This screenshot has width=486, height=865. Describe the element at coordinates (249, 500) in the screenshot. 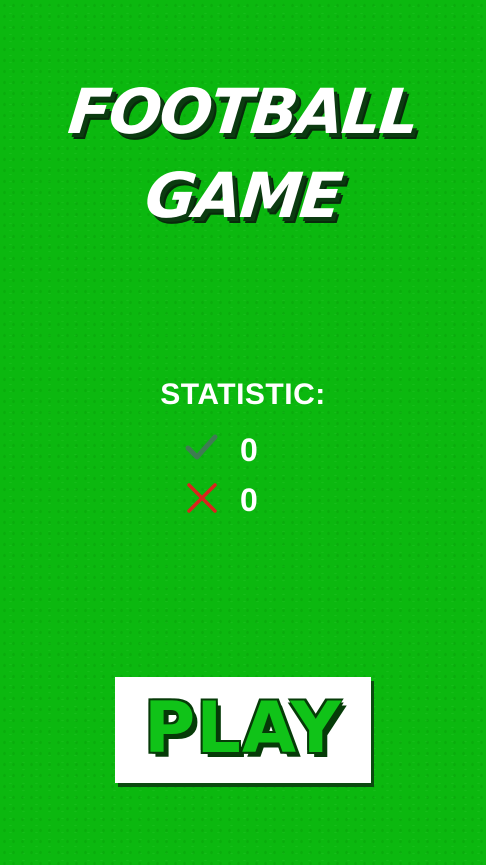

I see `losses-count: 0` at that location.